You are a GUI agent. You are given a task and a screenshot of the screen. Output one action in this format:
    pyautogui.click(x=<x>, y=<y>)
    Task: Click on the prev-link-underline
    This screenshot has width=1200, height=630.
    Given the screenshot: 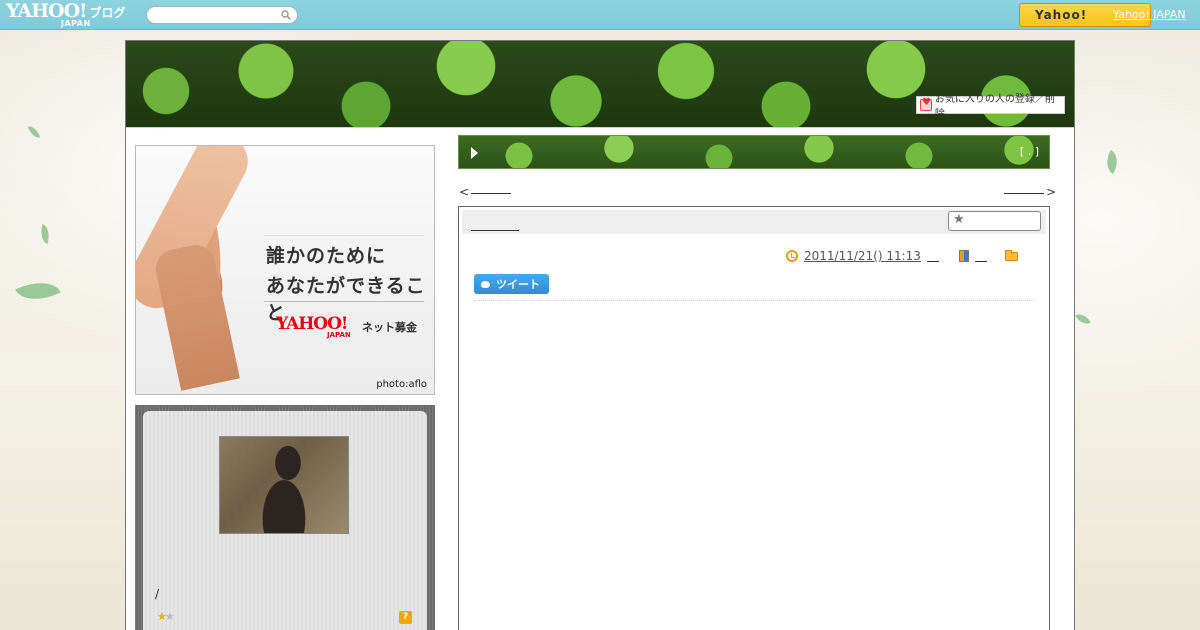 What is the action you would take?
    pyautogui.click(x=491, y=189)
    